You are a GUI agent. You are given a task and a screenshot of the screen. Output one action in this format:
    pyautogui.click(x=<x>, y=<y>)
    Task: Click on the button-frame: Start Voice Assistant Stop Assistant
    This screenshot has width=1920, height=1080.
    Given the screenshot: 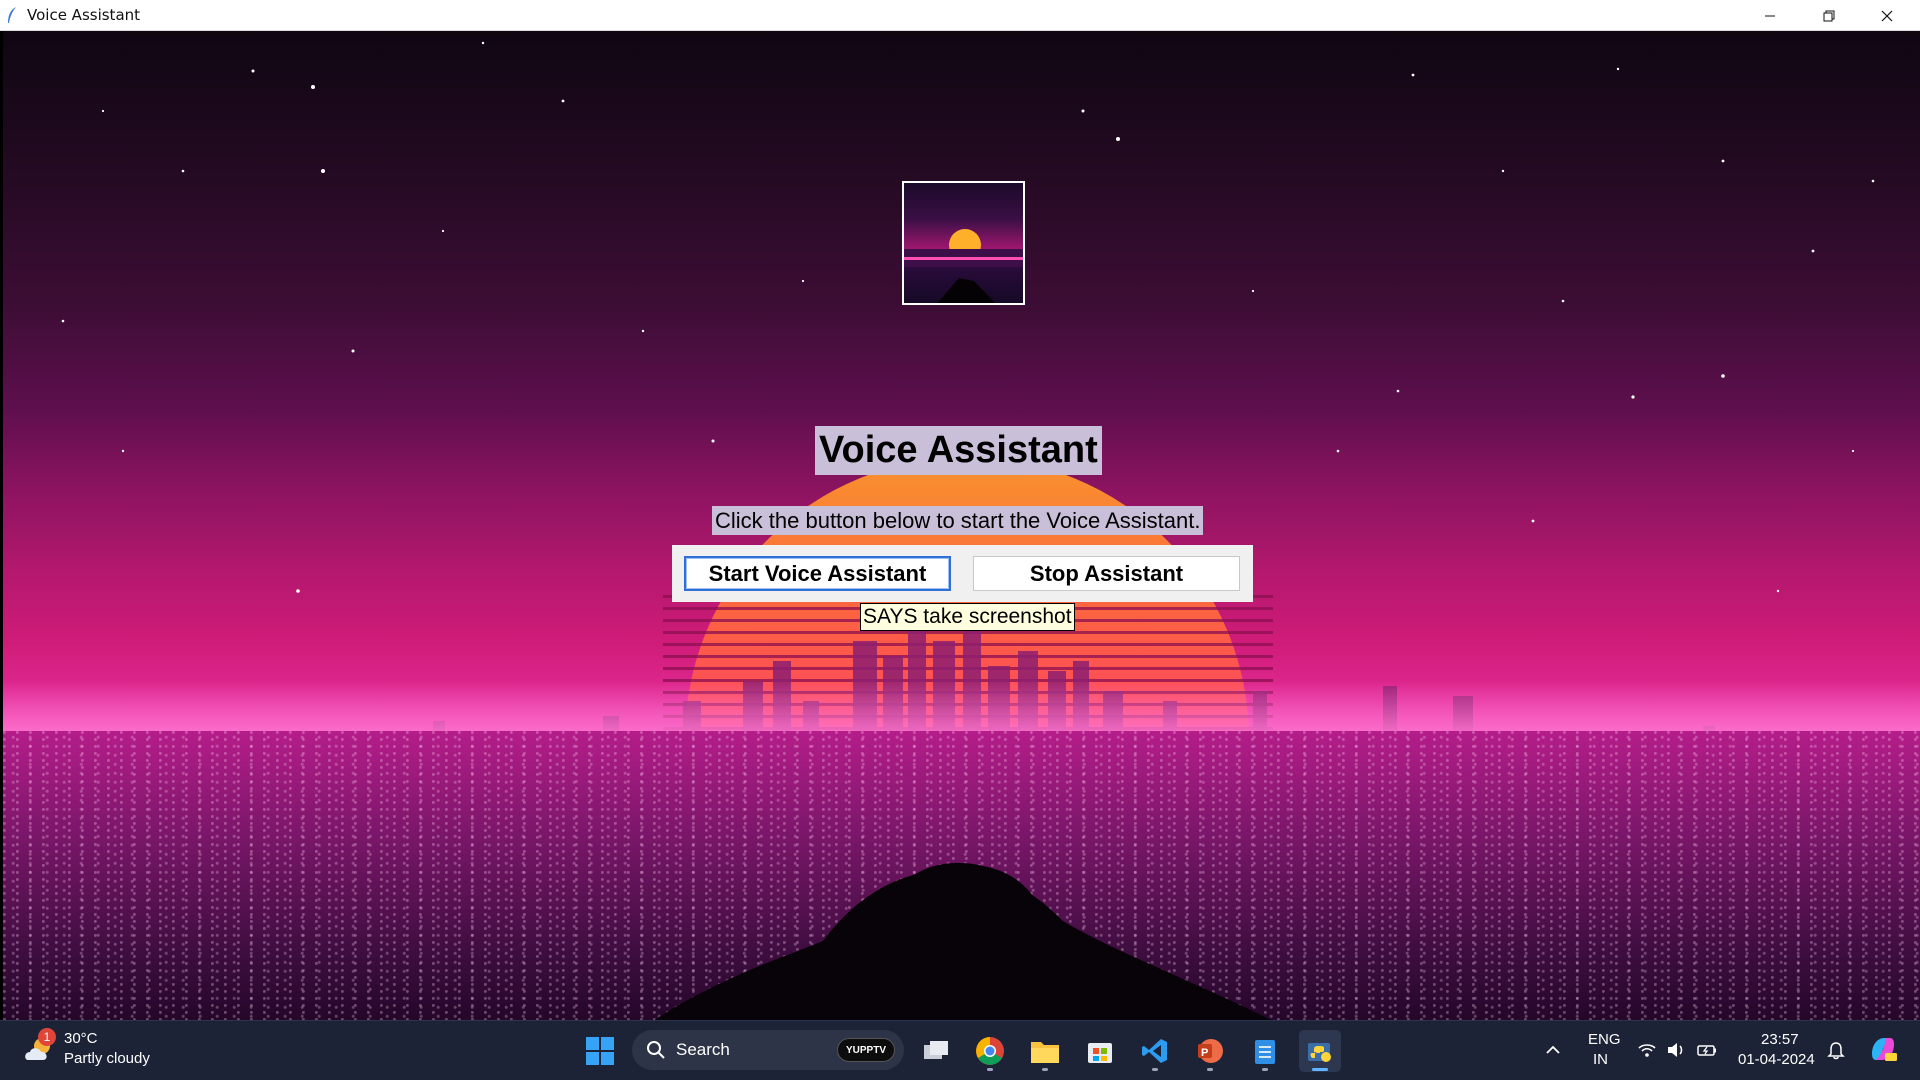 What is the action you would take?
    pyautogui.click(x=962, y=573)
    